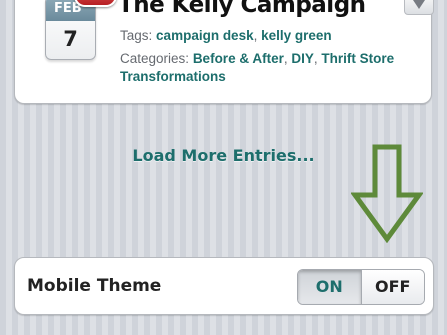 This screenshot has width=447, height=335. What do you see at coordinates (70, 39) in the screenshot?
I see `date-day: 7` at bounding box center [70, 39].